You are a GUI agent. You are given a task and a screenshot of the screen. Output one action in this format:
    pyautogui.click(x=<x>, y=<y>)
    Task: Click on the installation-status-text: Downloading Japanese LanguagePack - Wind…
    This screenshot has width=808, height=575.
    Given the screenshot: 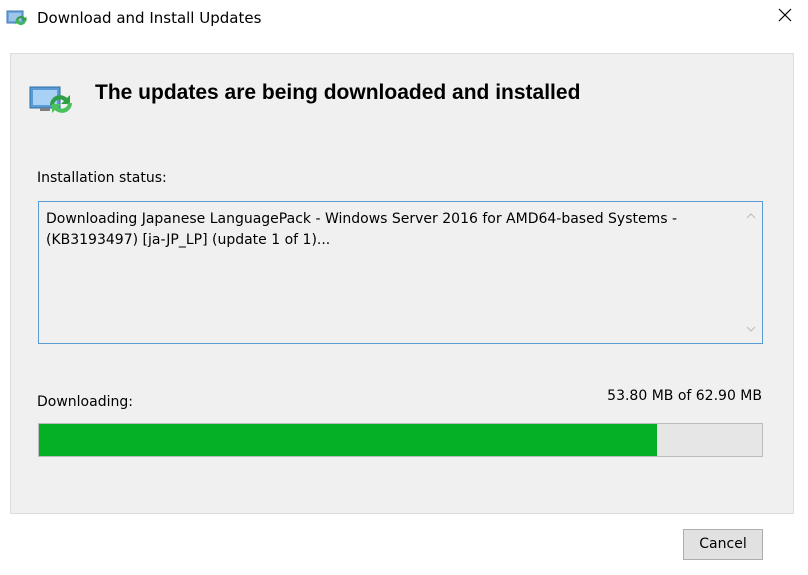 What is the action you would take?
    pyautogui.click(x=364, y=229)
    